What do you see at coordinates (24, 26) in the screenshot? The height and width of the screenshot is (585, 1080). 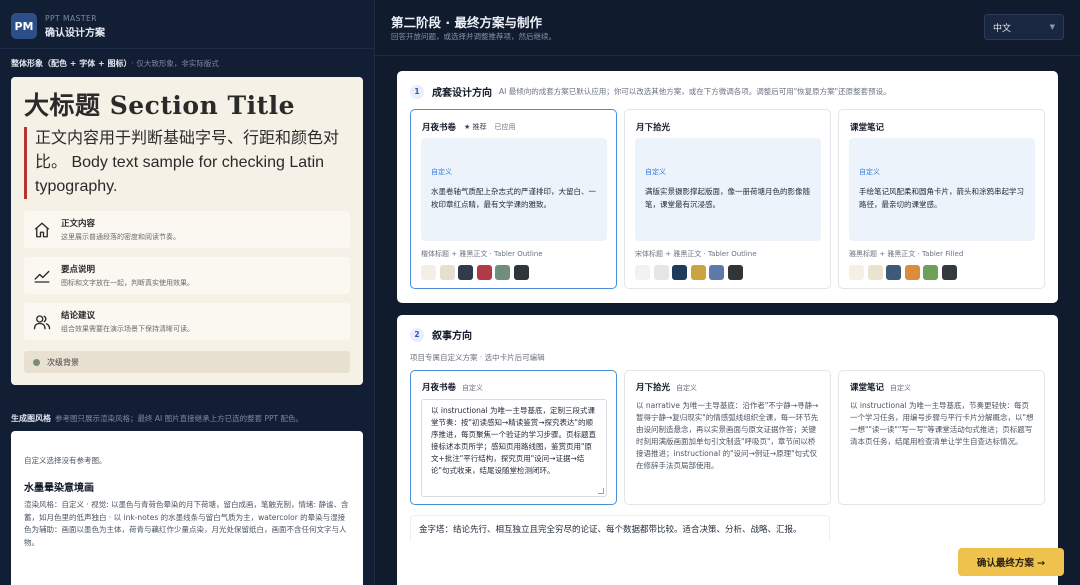 I see `app-logo: PM` at bounding box center [24, 26].